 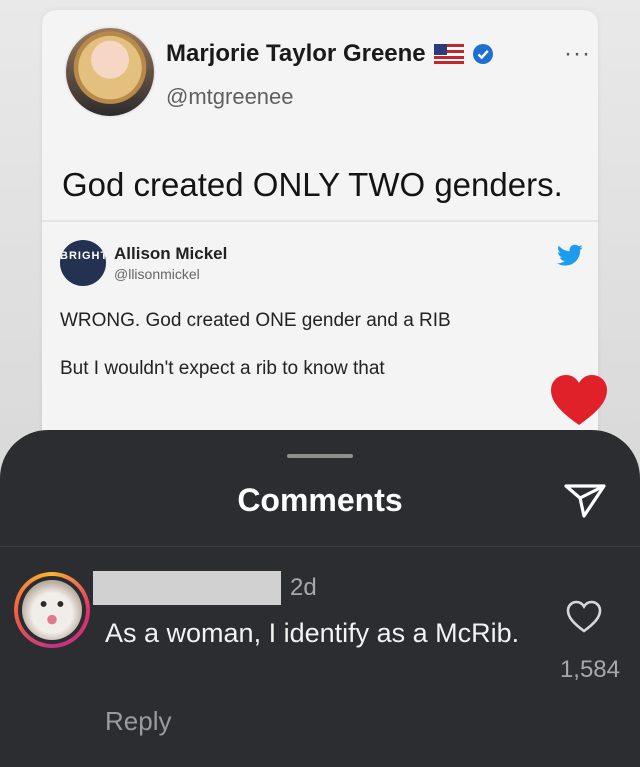 I want to click on cat-avatar-image, so click(x=52, y=610).